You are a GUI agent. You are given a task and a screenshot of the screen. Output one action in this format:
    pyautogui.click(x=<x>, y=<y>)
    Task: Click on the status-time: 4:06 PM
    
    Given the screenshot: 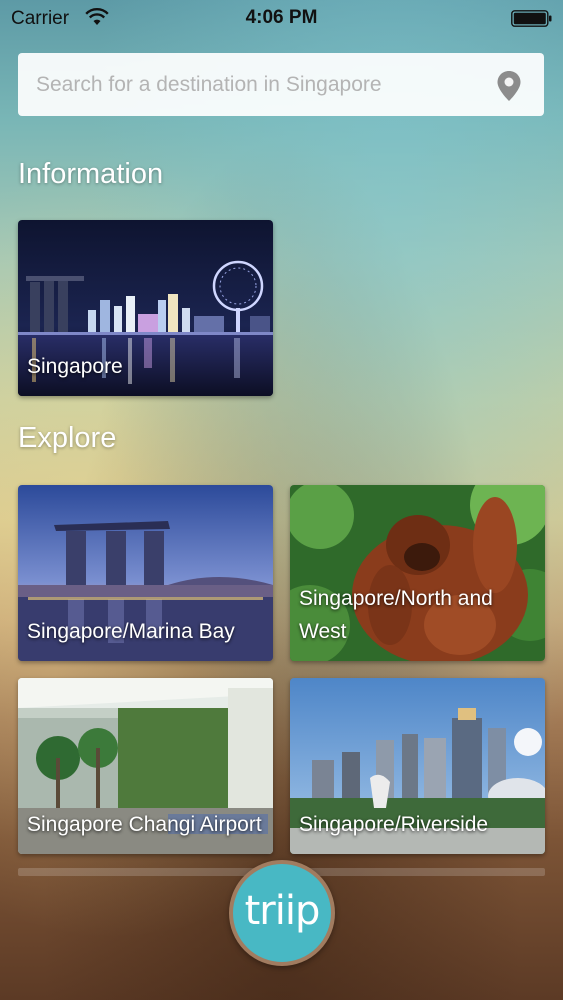 What is the action you would take?
    pyautogui.click(x=281, y=17)
    